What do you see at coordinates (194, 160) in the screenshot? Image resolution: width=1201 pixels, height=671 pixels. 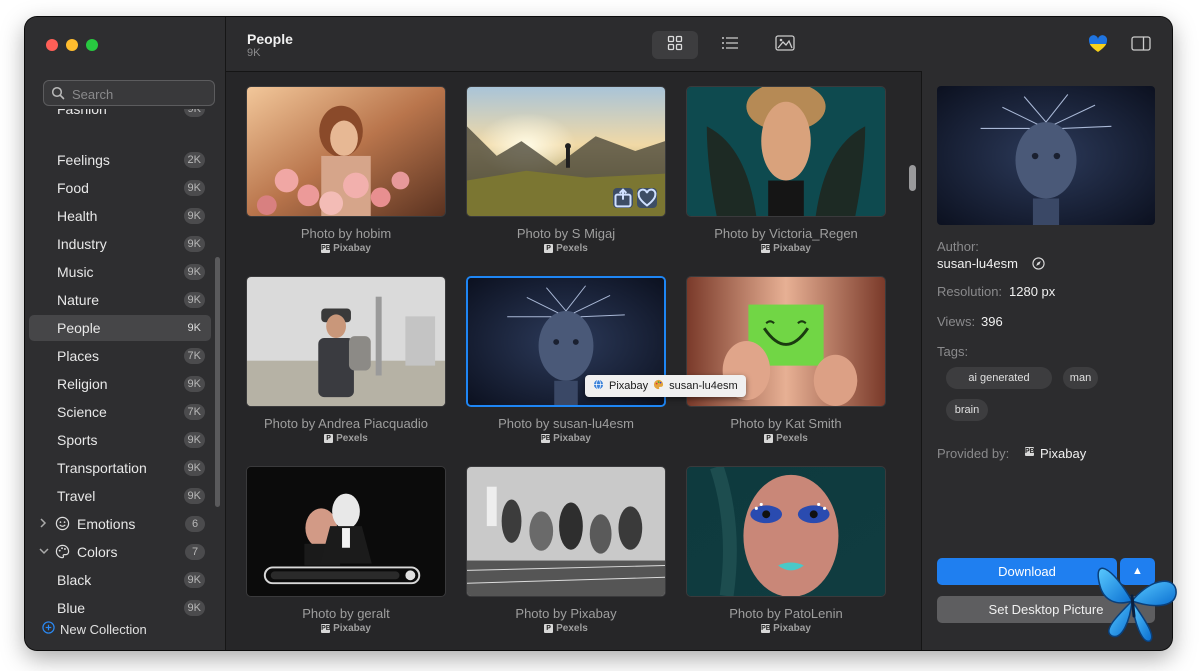 I see `count-badge: 2K` at bounding box center [194, 160].